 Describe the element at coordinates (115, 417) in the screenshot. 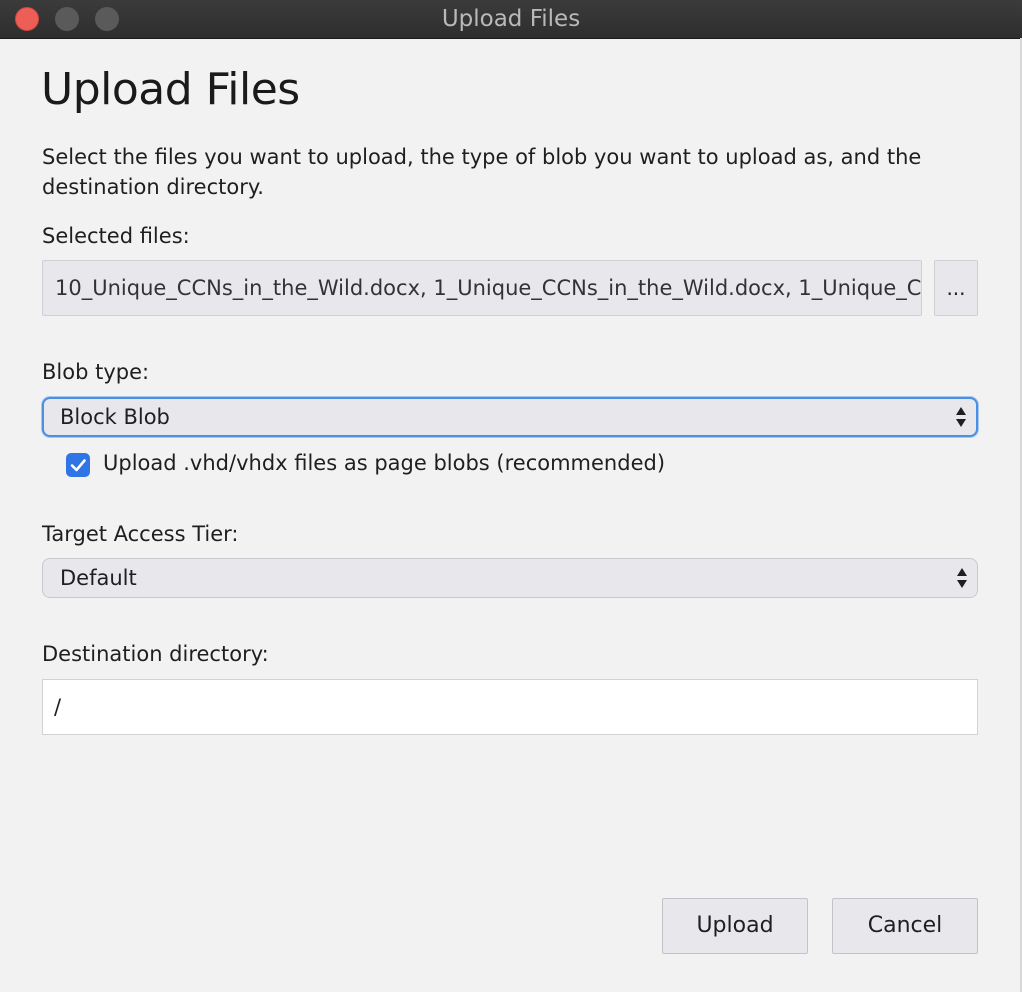

I see `blob-type-selected-value: Block Blob` at that location.